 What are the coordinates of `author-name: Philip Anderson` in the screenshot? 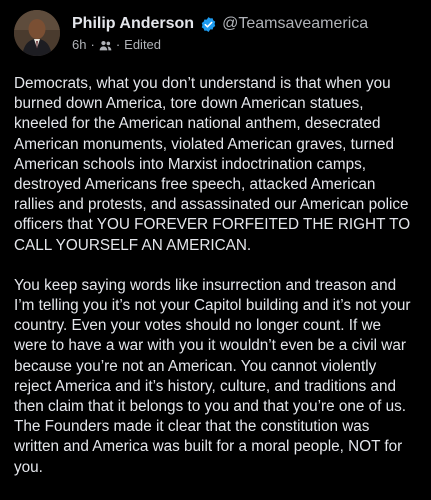 It's located at (133, 24).